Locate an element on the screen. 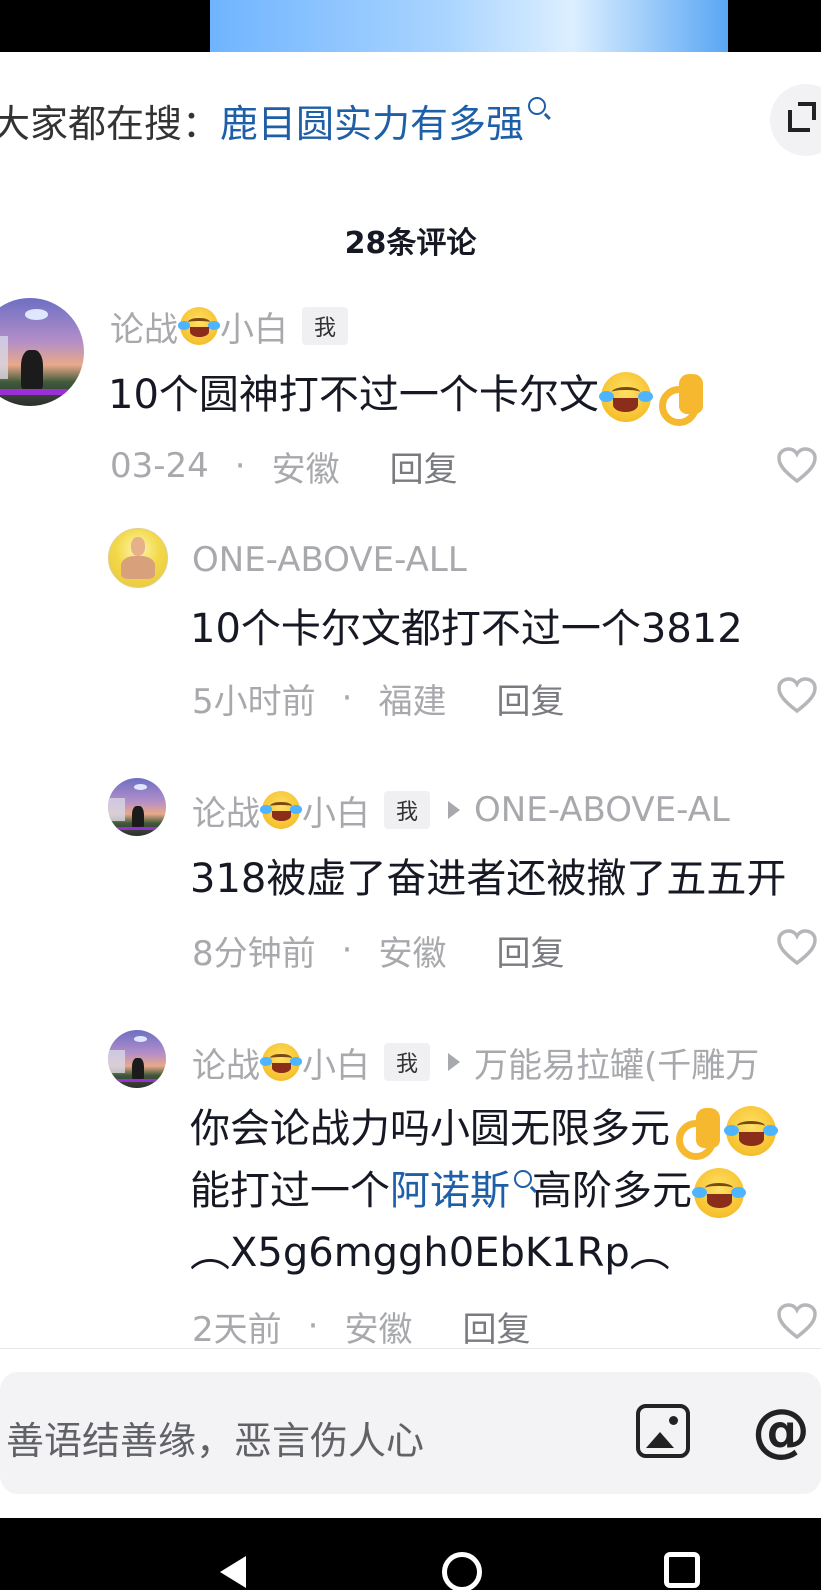 The width and height of the screenshot is (821, 1592). back-icon is located at coordinates (233, 1572).